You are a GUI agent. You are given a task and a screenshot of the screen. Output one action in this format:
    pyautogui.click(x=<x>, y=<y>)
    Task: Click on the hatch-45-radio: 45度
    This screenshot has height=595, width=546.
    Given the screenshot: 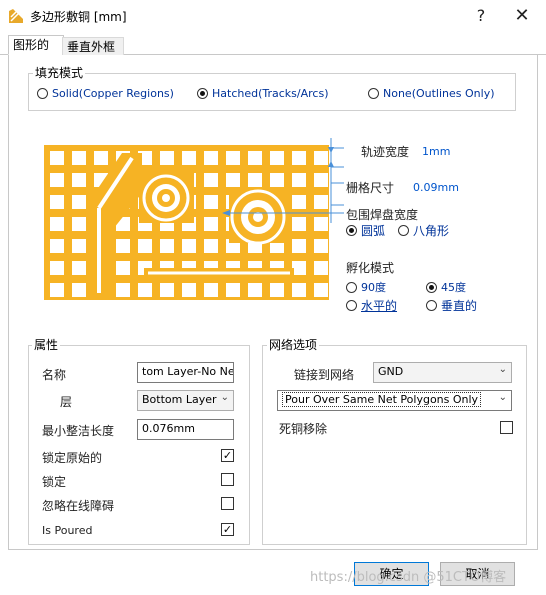 What is the action you would take?
    pyautogui.click(x=446, y=287)
    